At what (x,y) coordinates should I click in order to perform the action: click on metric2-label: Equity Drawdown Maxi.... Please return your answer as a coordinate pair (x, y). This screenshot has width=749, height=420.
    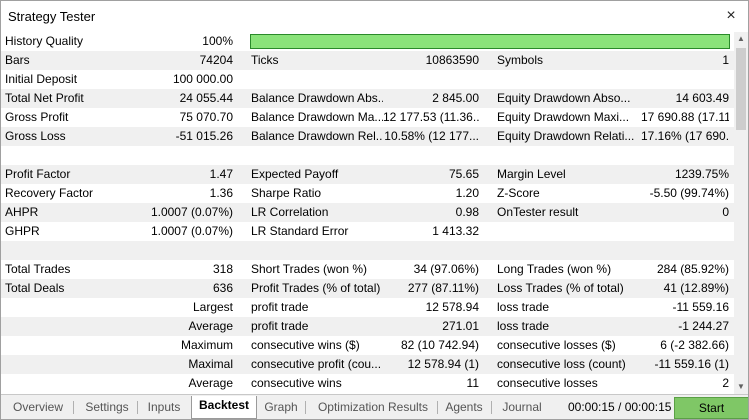
    Looking at the image, I should click on (563, 117).